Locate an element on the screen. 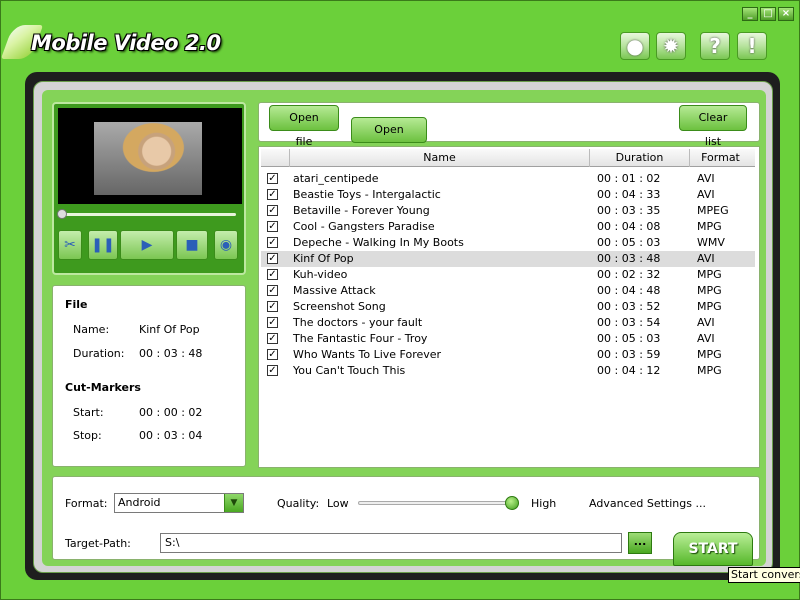  question-icon: ? is located at coordinates (715, 46).